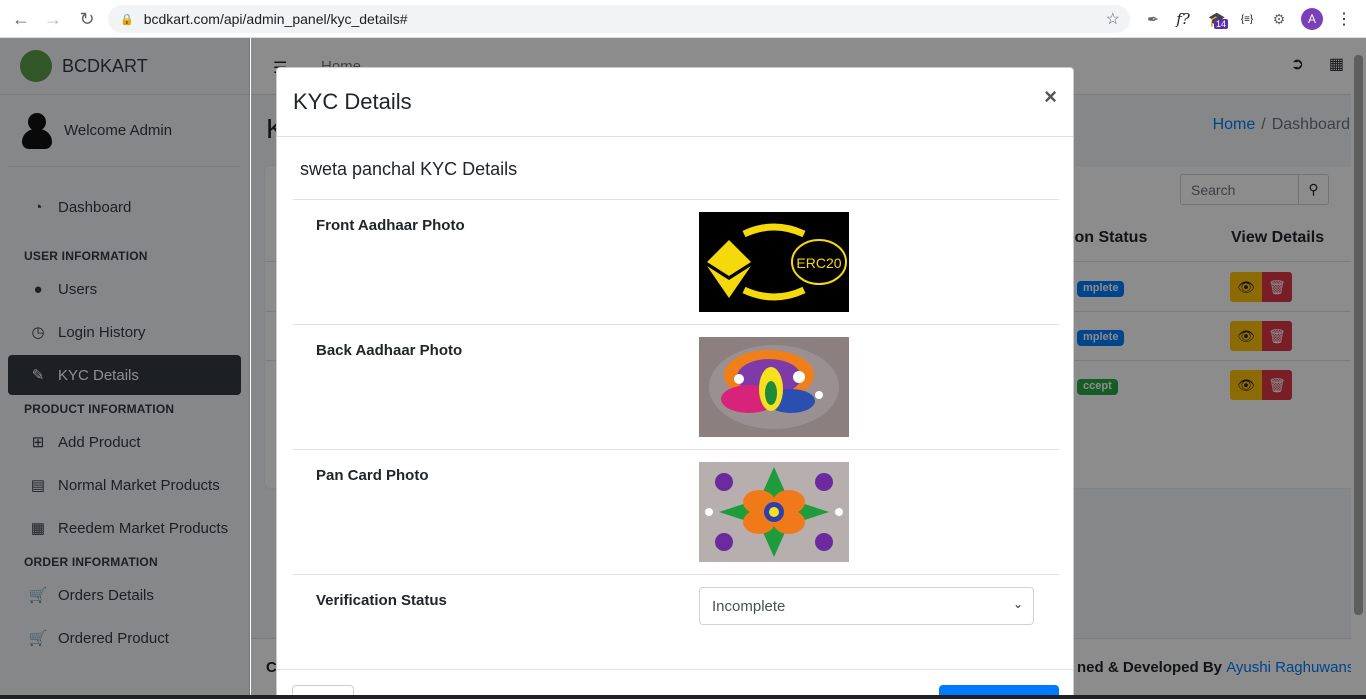 The width and height of the screenshot is (1366, 699). Describe the element at coordinates (1183, 19) in the screenshot. I see `font-extension-icon: f?` at that location.